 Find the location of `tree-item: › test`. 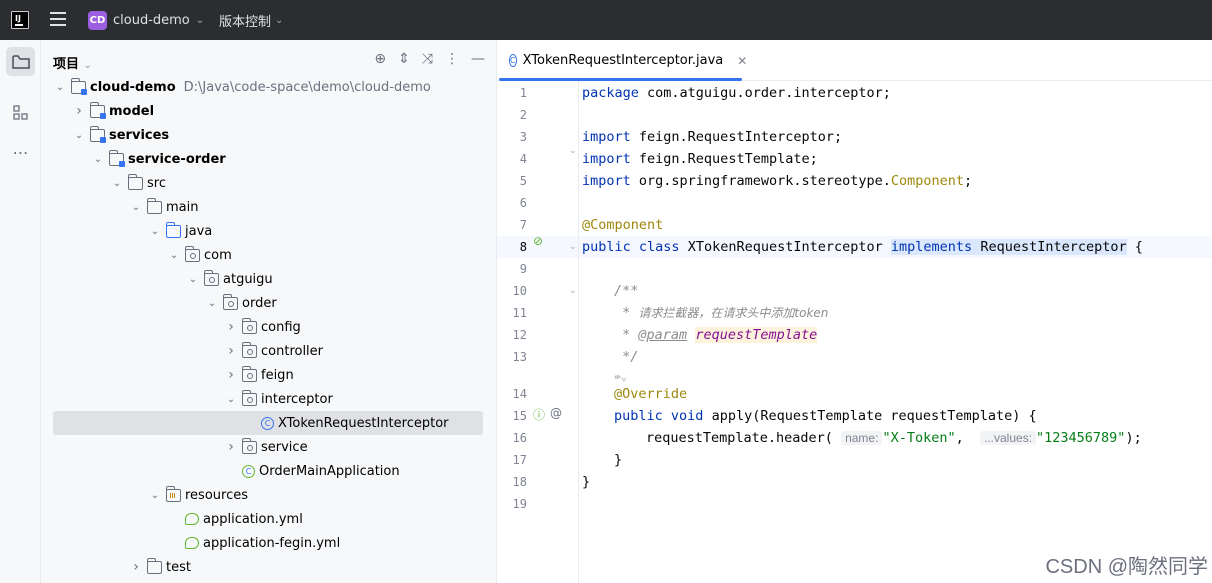

tree-item: › test is located at coordinates (263, 567).